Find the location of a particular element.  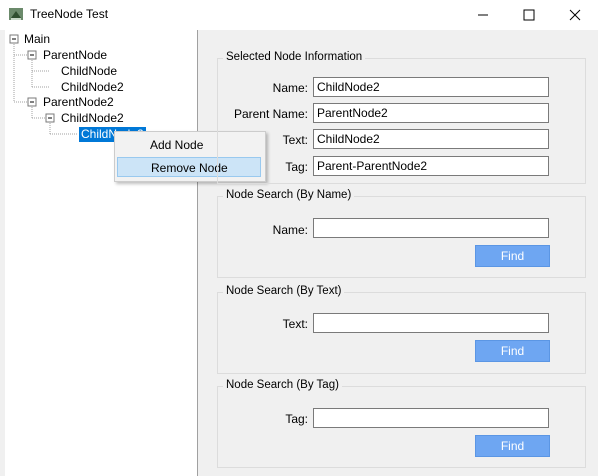

maximize-button is located at coordinates (529, 15).